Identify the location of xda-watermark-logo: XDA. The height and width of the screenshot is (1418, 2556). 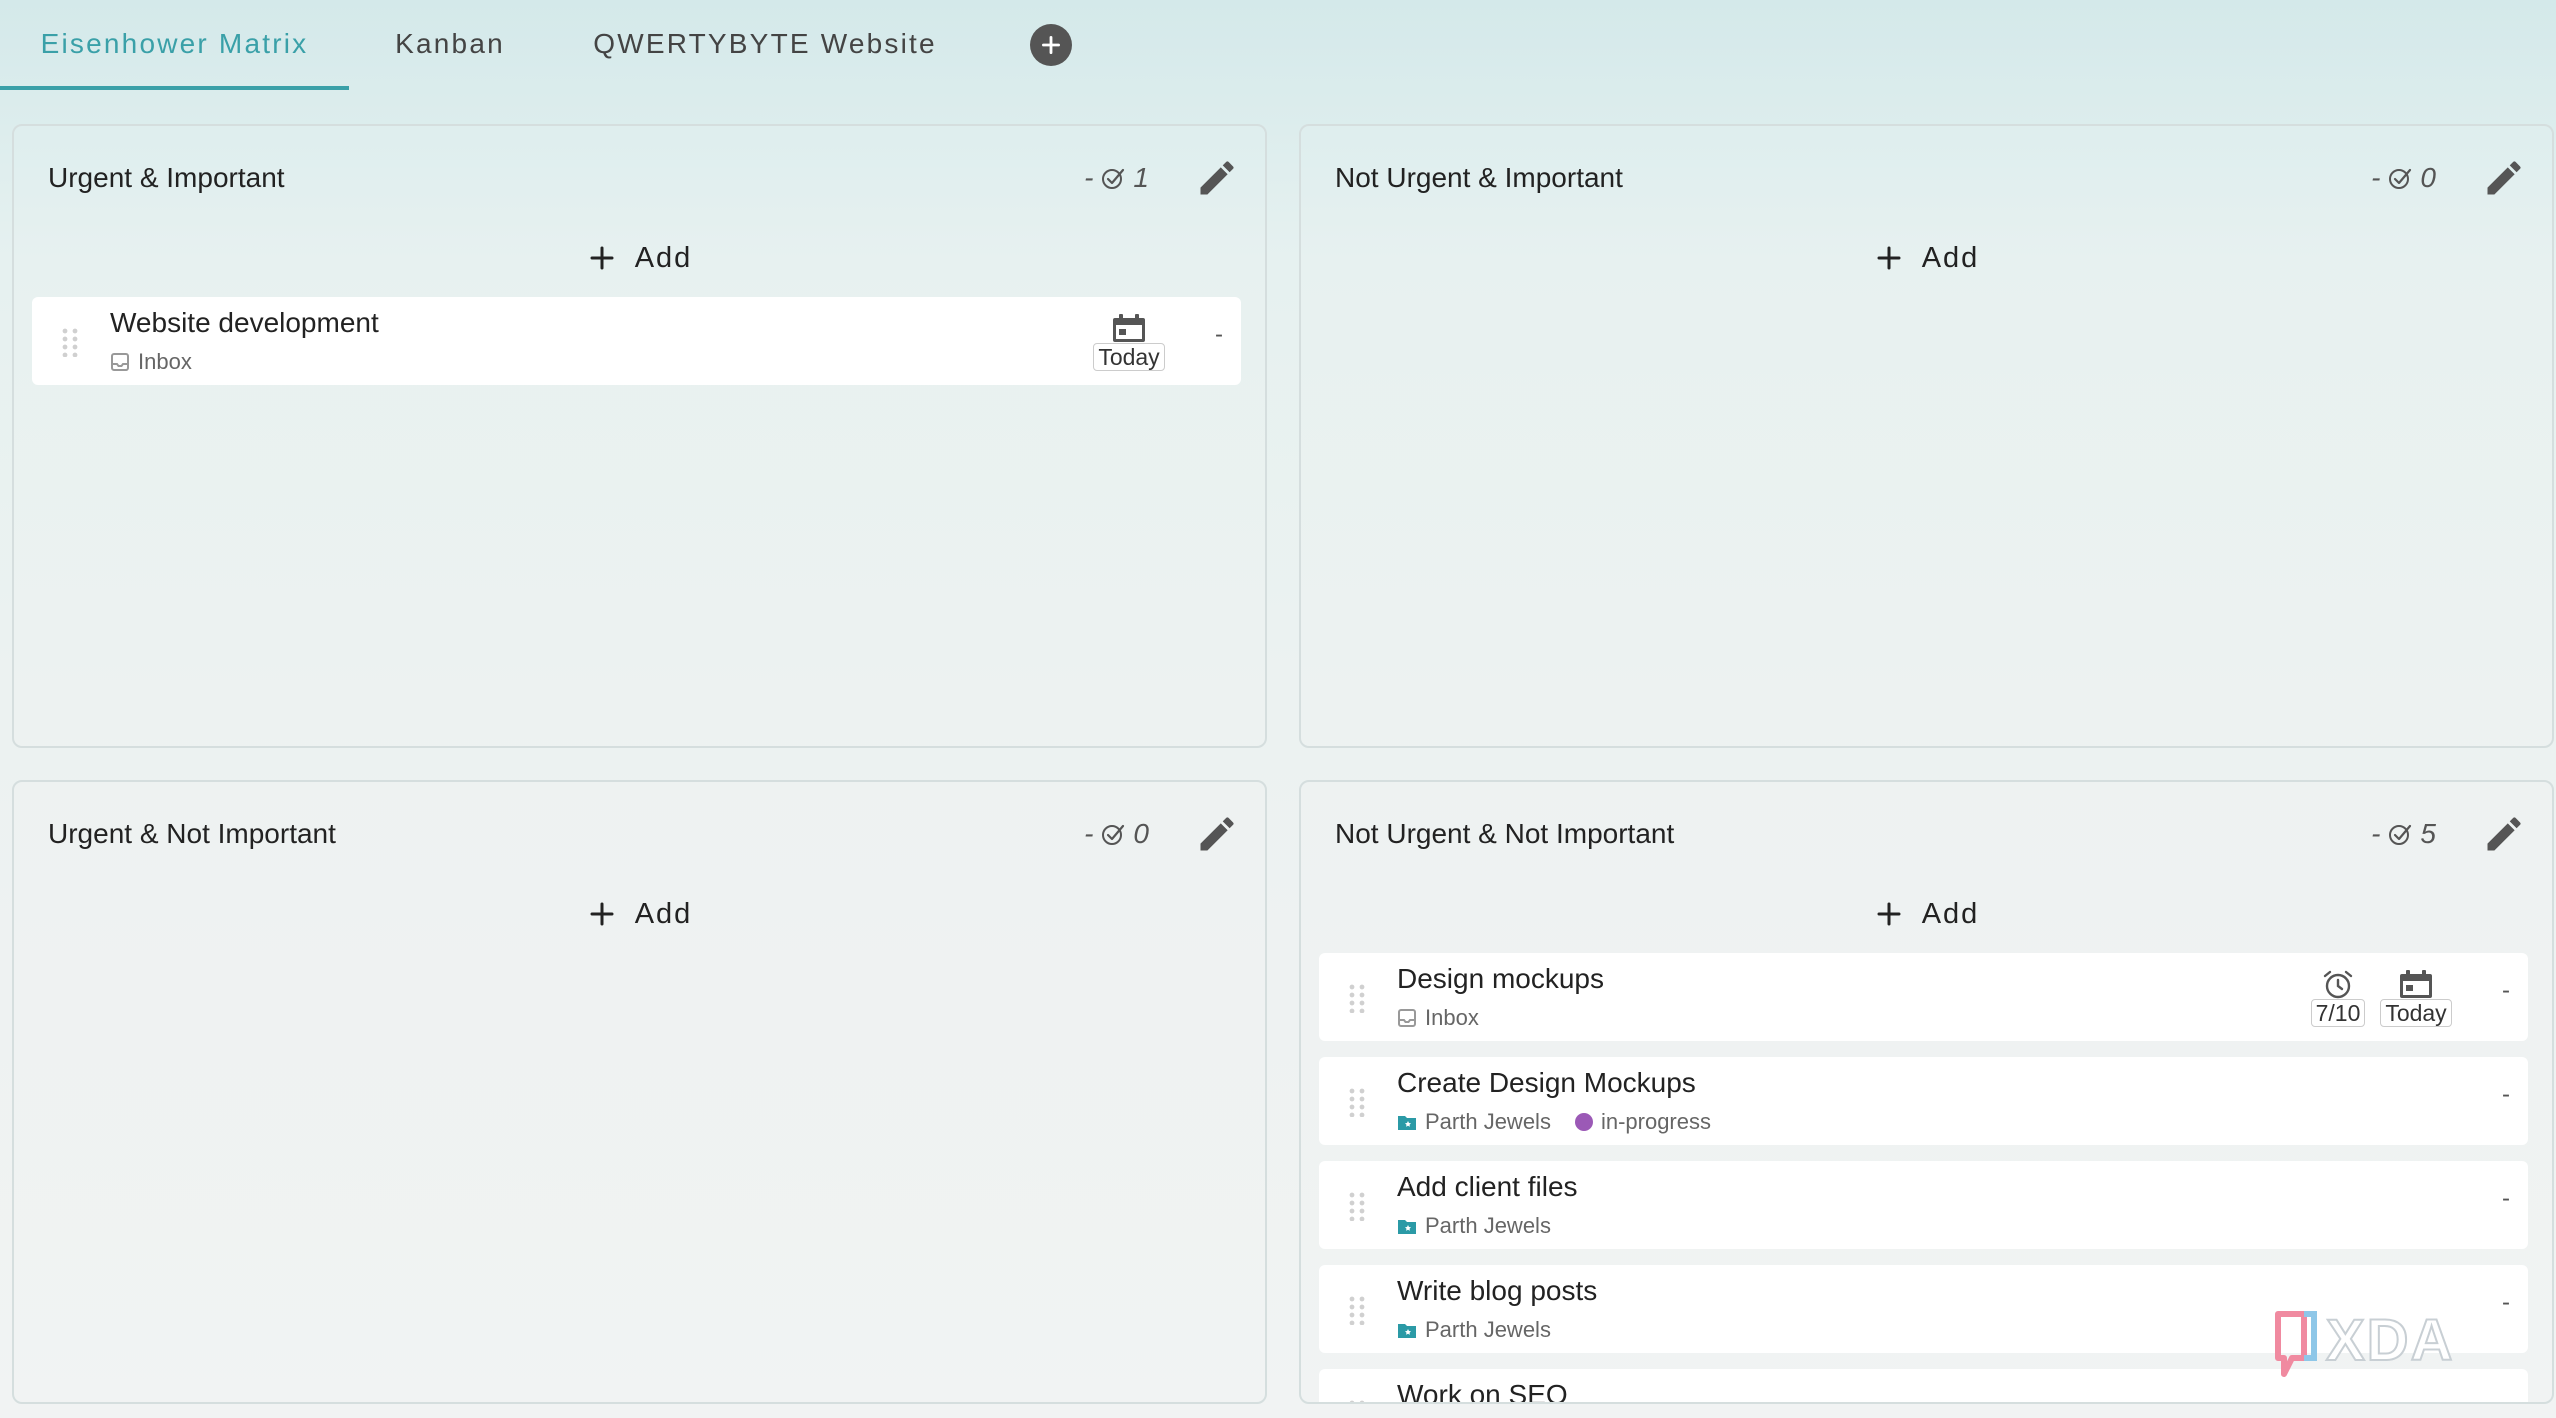
(2400, 1344).